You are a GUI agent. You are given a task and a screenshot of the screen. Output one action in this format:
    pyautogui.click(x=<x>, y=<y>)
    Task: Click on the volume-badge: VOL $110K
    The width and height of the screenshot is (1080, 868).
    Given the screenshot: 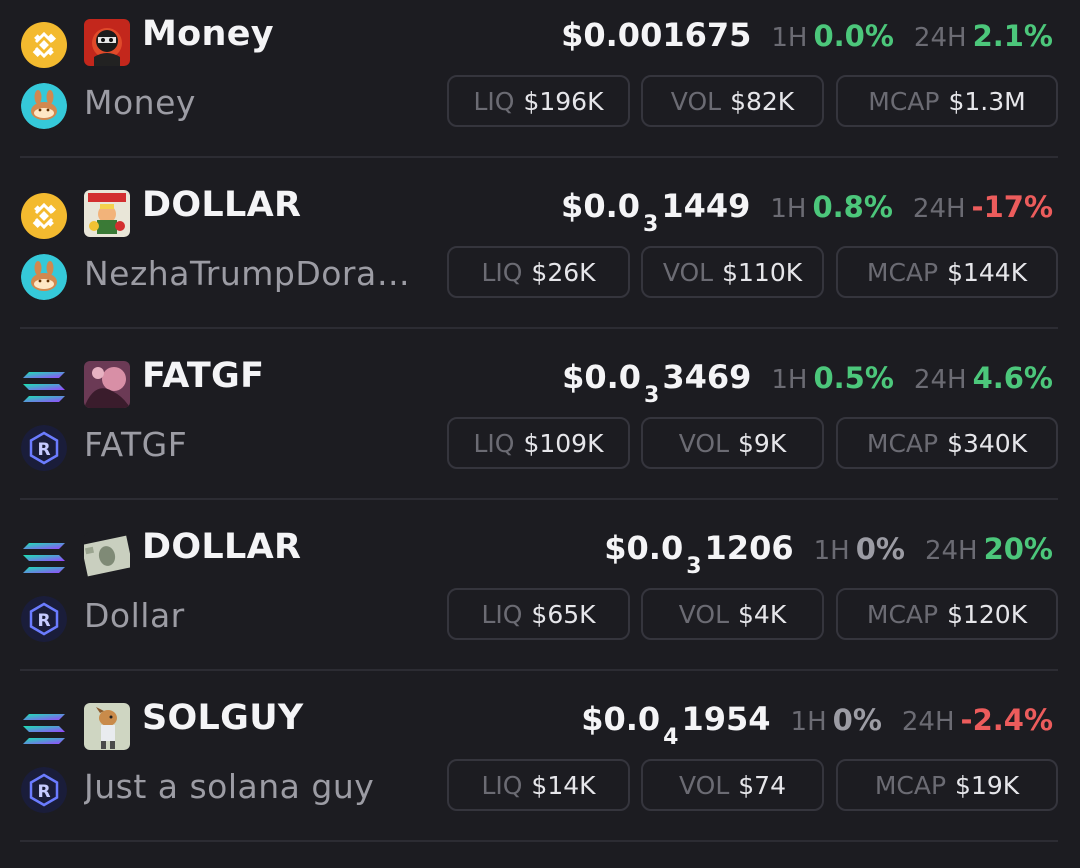 What is the action you would take?
    pyautogui.click(x=732, y=272)
    